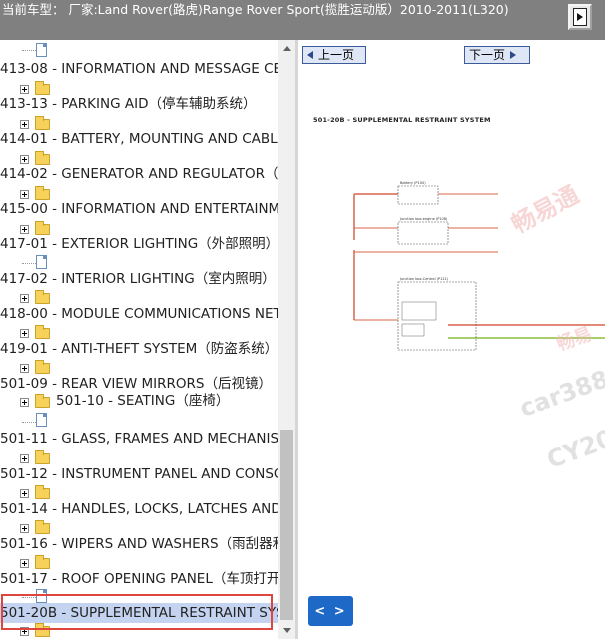 The image size is (605, 639). Describe the element at coordinates (334, 55) in the screenshot. I see `previous-page-button: 上一页` at that location.